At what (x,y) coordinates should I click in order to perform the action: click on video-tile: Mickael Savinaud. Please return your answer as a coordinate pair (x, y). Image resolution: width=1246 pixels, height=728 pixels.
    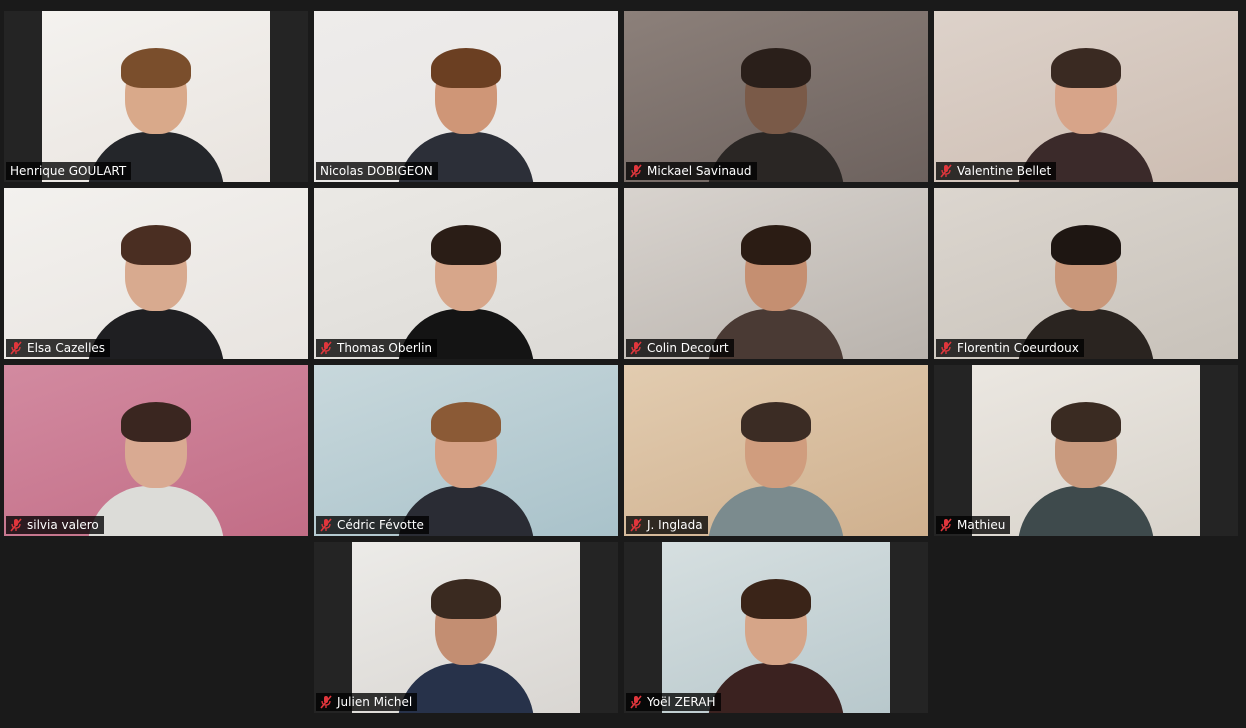
    Looking at the image, I should click on (776, 96).